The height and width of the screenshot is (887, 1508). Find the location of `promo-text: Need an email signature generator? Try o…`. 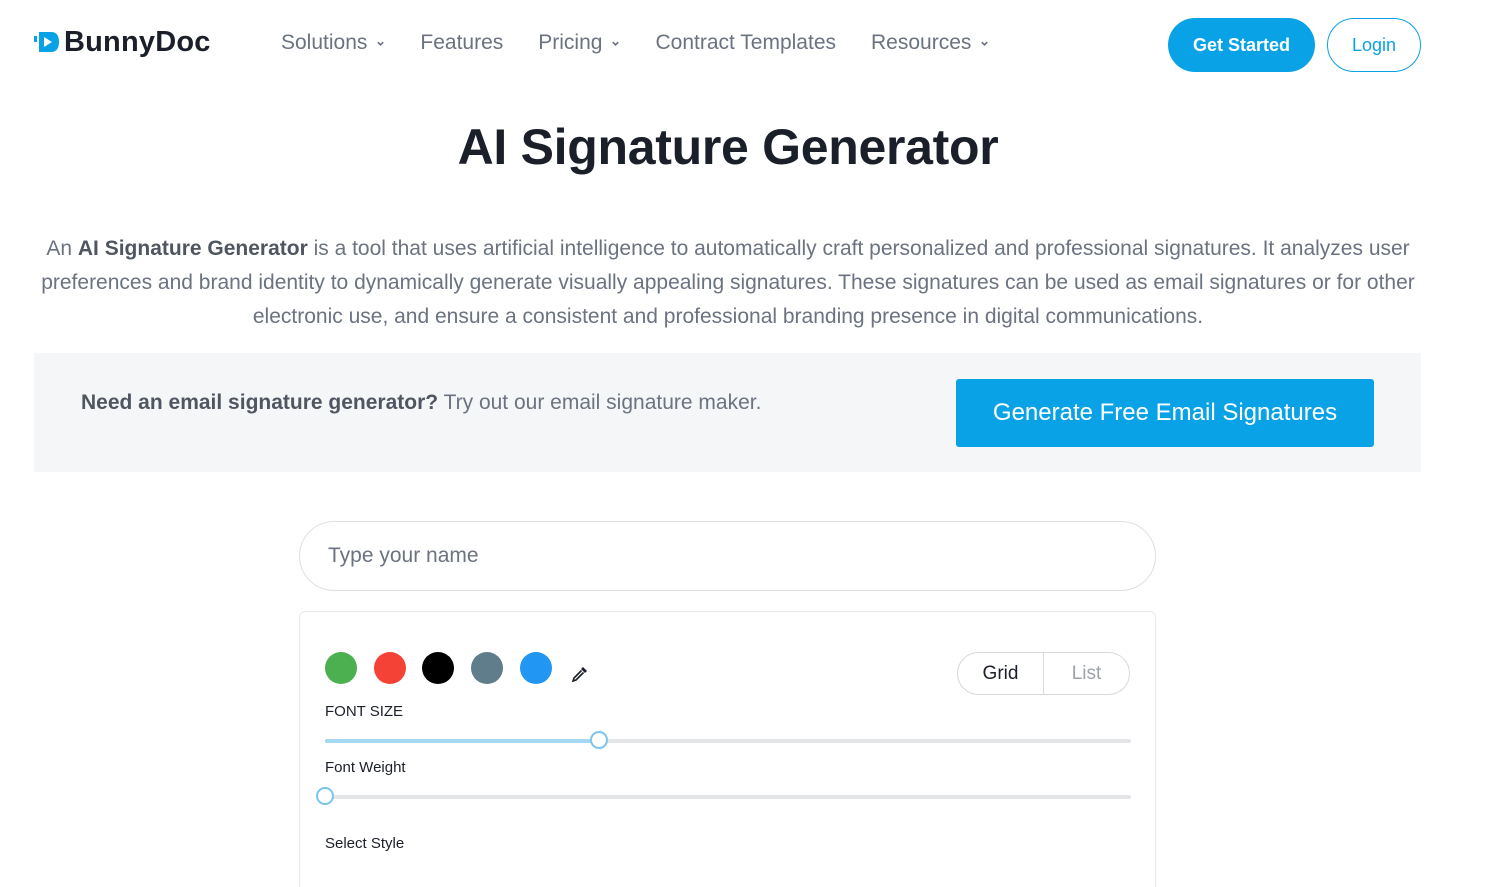

promo-text: Need an email signature generator? Try o… is located at coordinates (421, 403).